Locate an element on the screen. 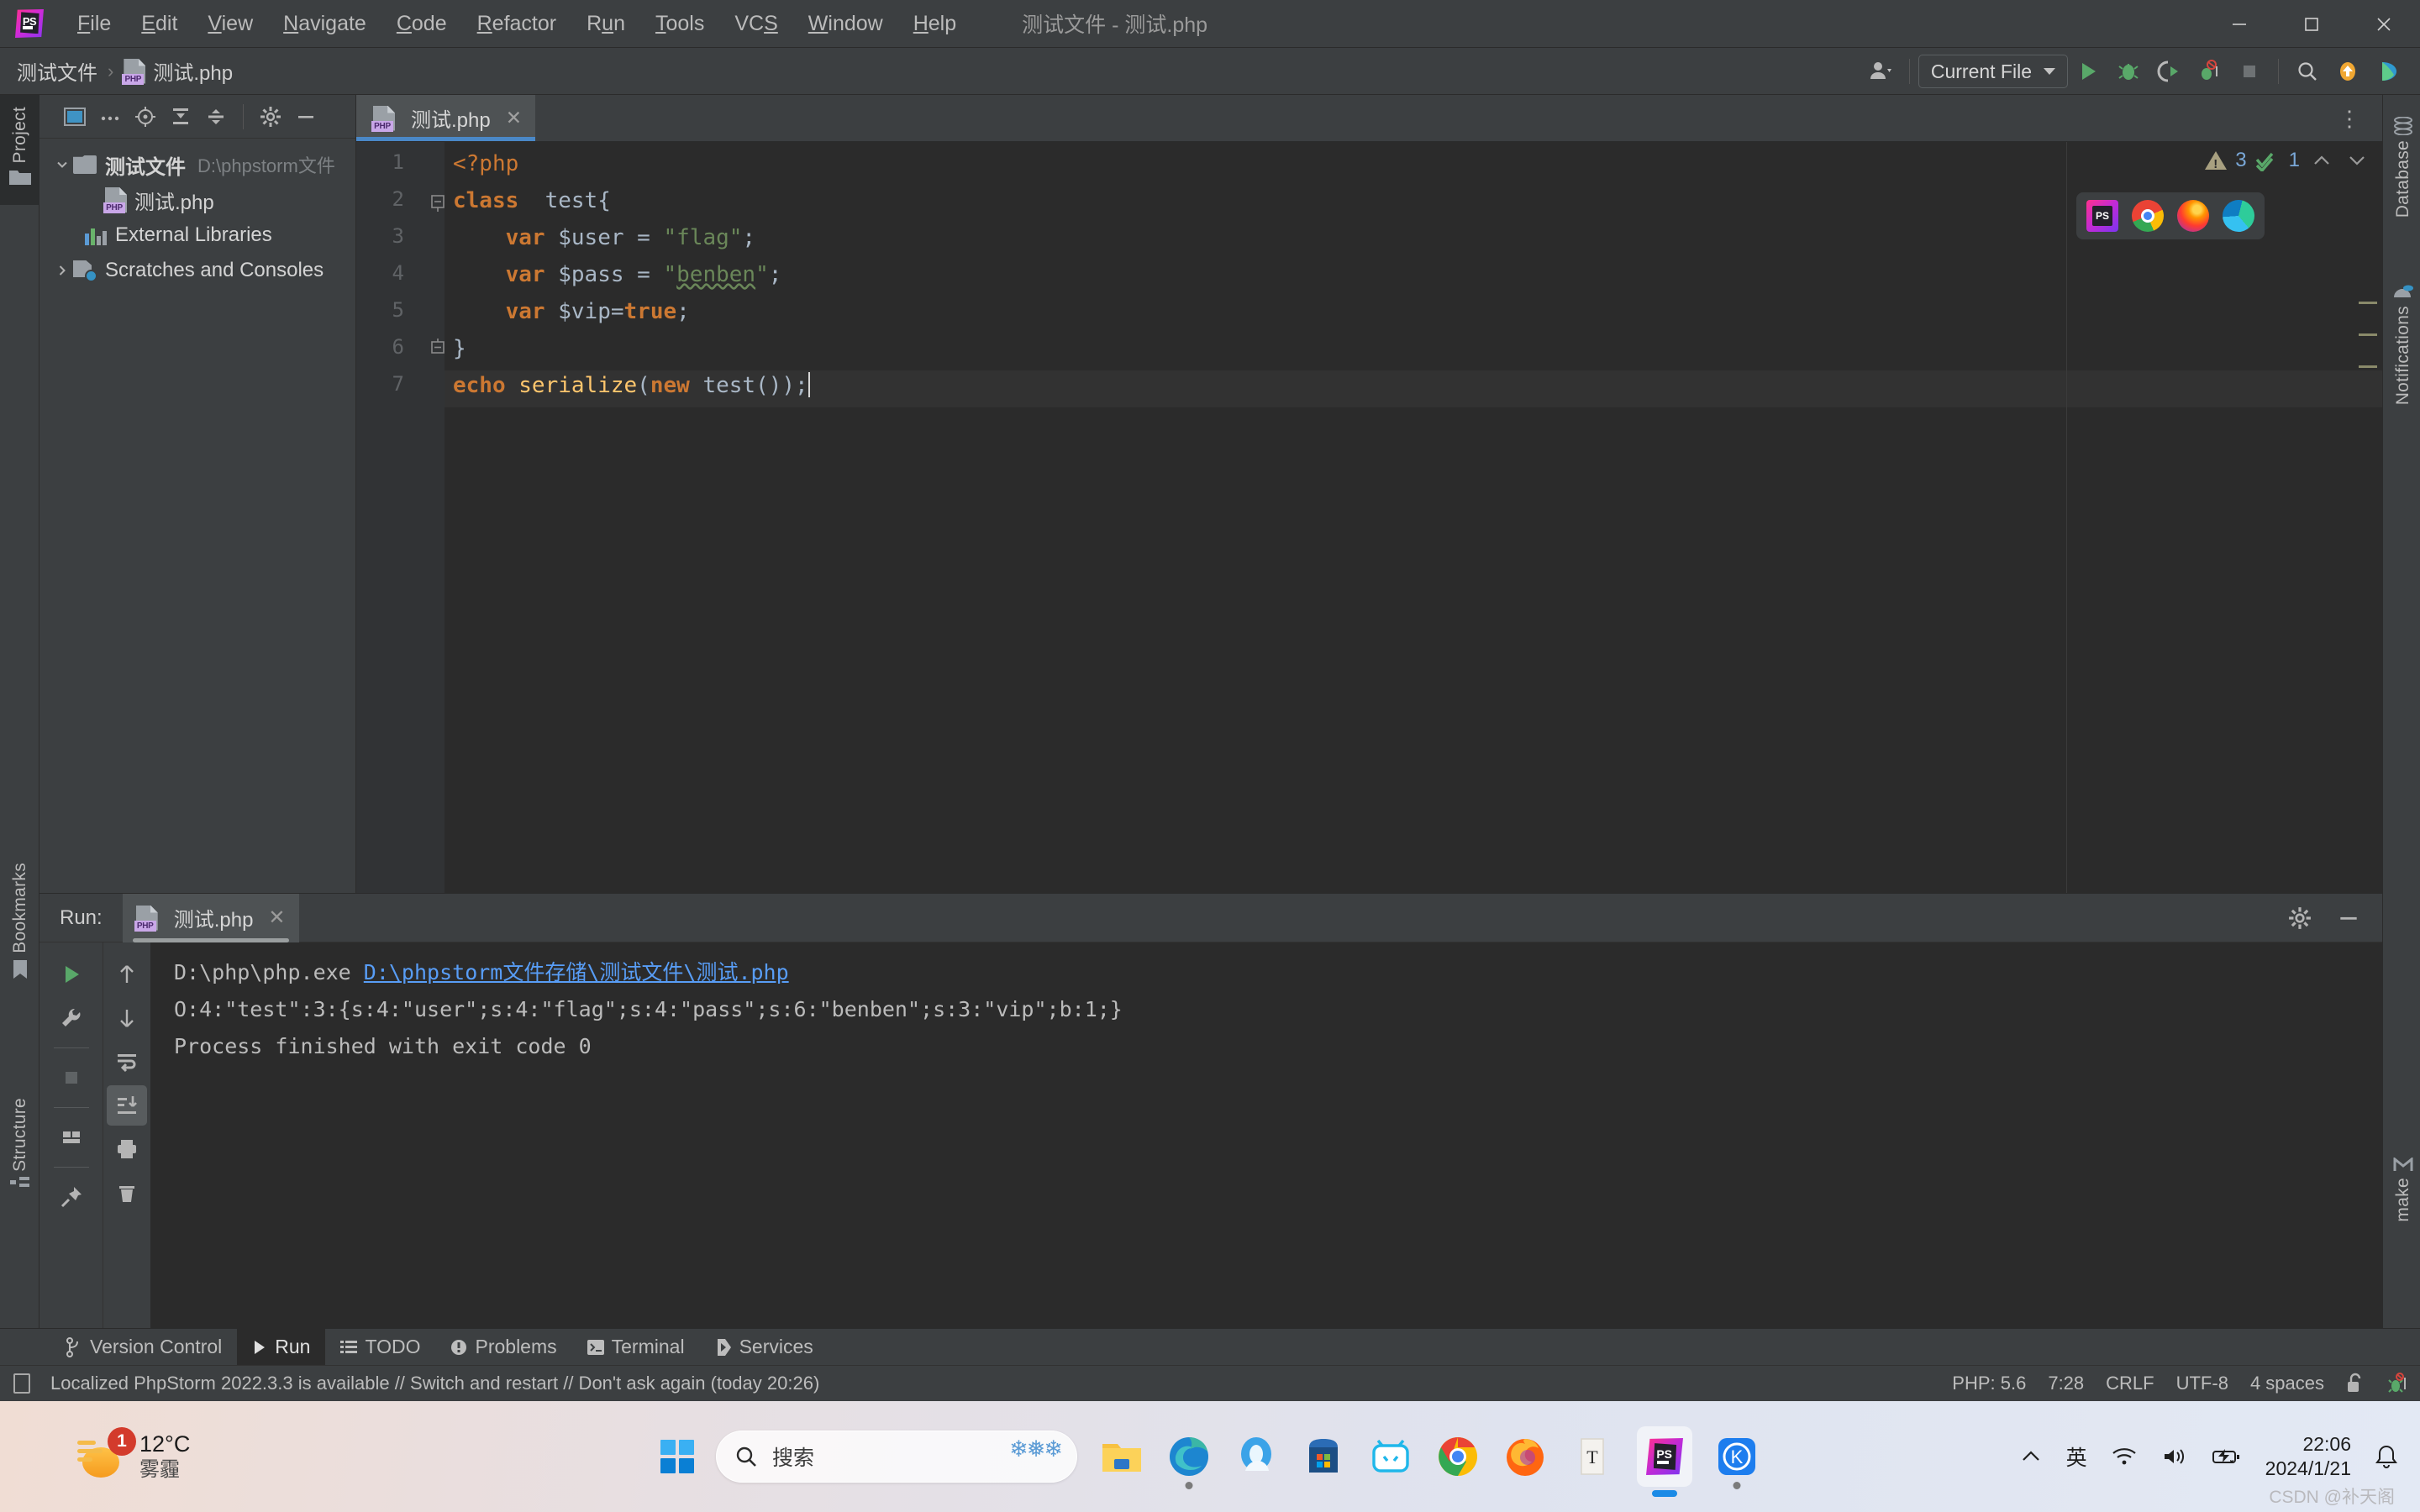 The width and height of the screenshot is (2420, 1512). sidebar-item-structure: Structure is located at coordinates (19, 1150).